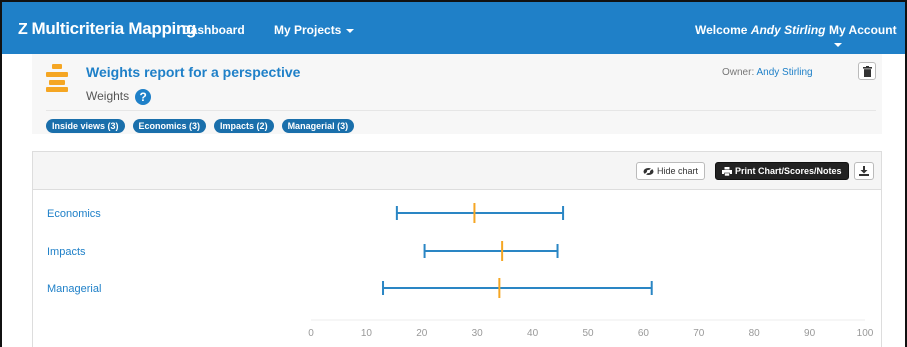  I want to click on x-tick-label: 10, so click(367, 333).